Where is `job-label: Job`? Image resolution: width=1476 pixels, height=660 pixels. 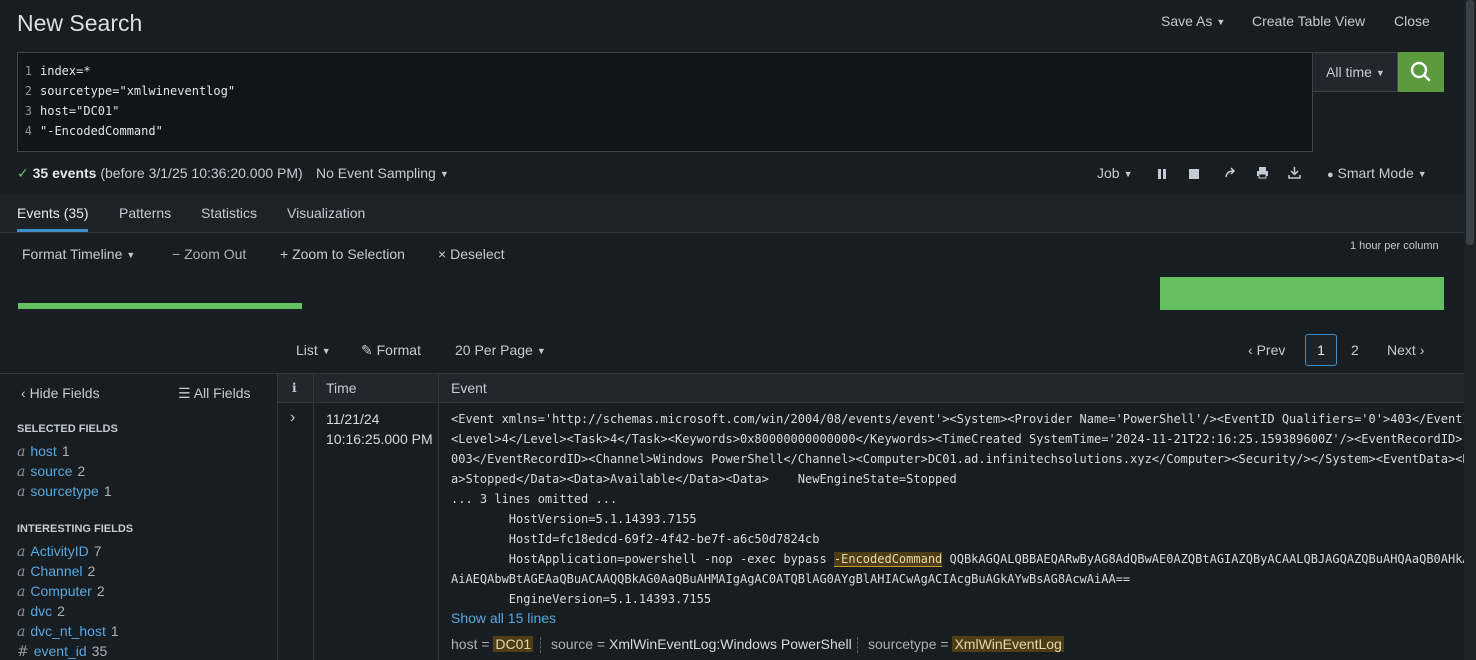 job-label: Job is located at coordinates (1108, 173).